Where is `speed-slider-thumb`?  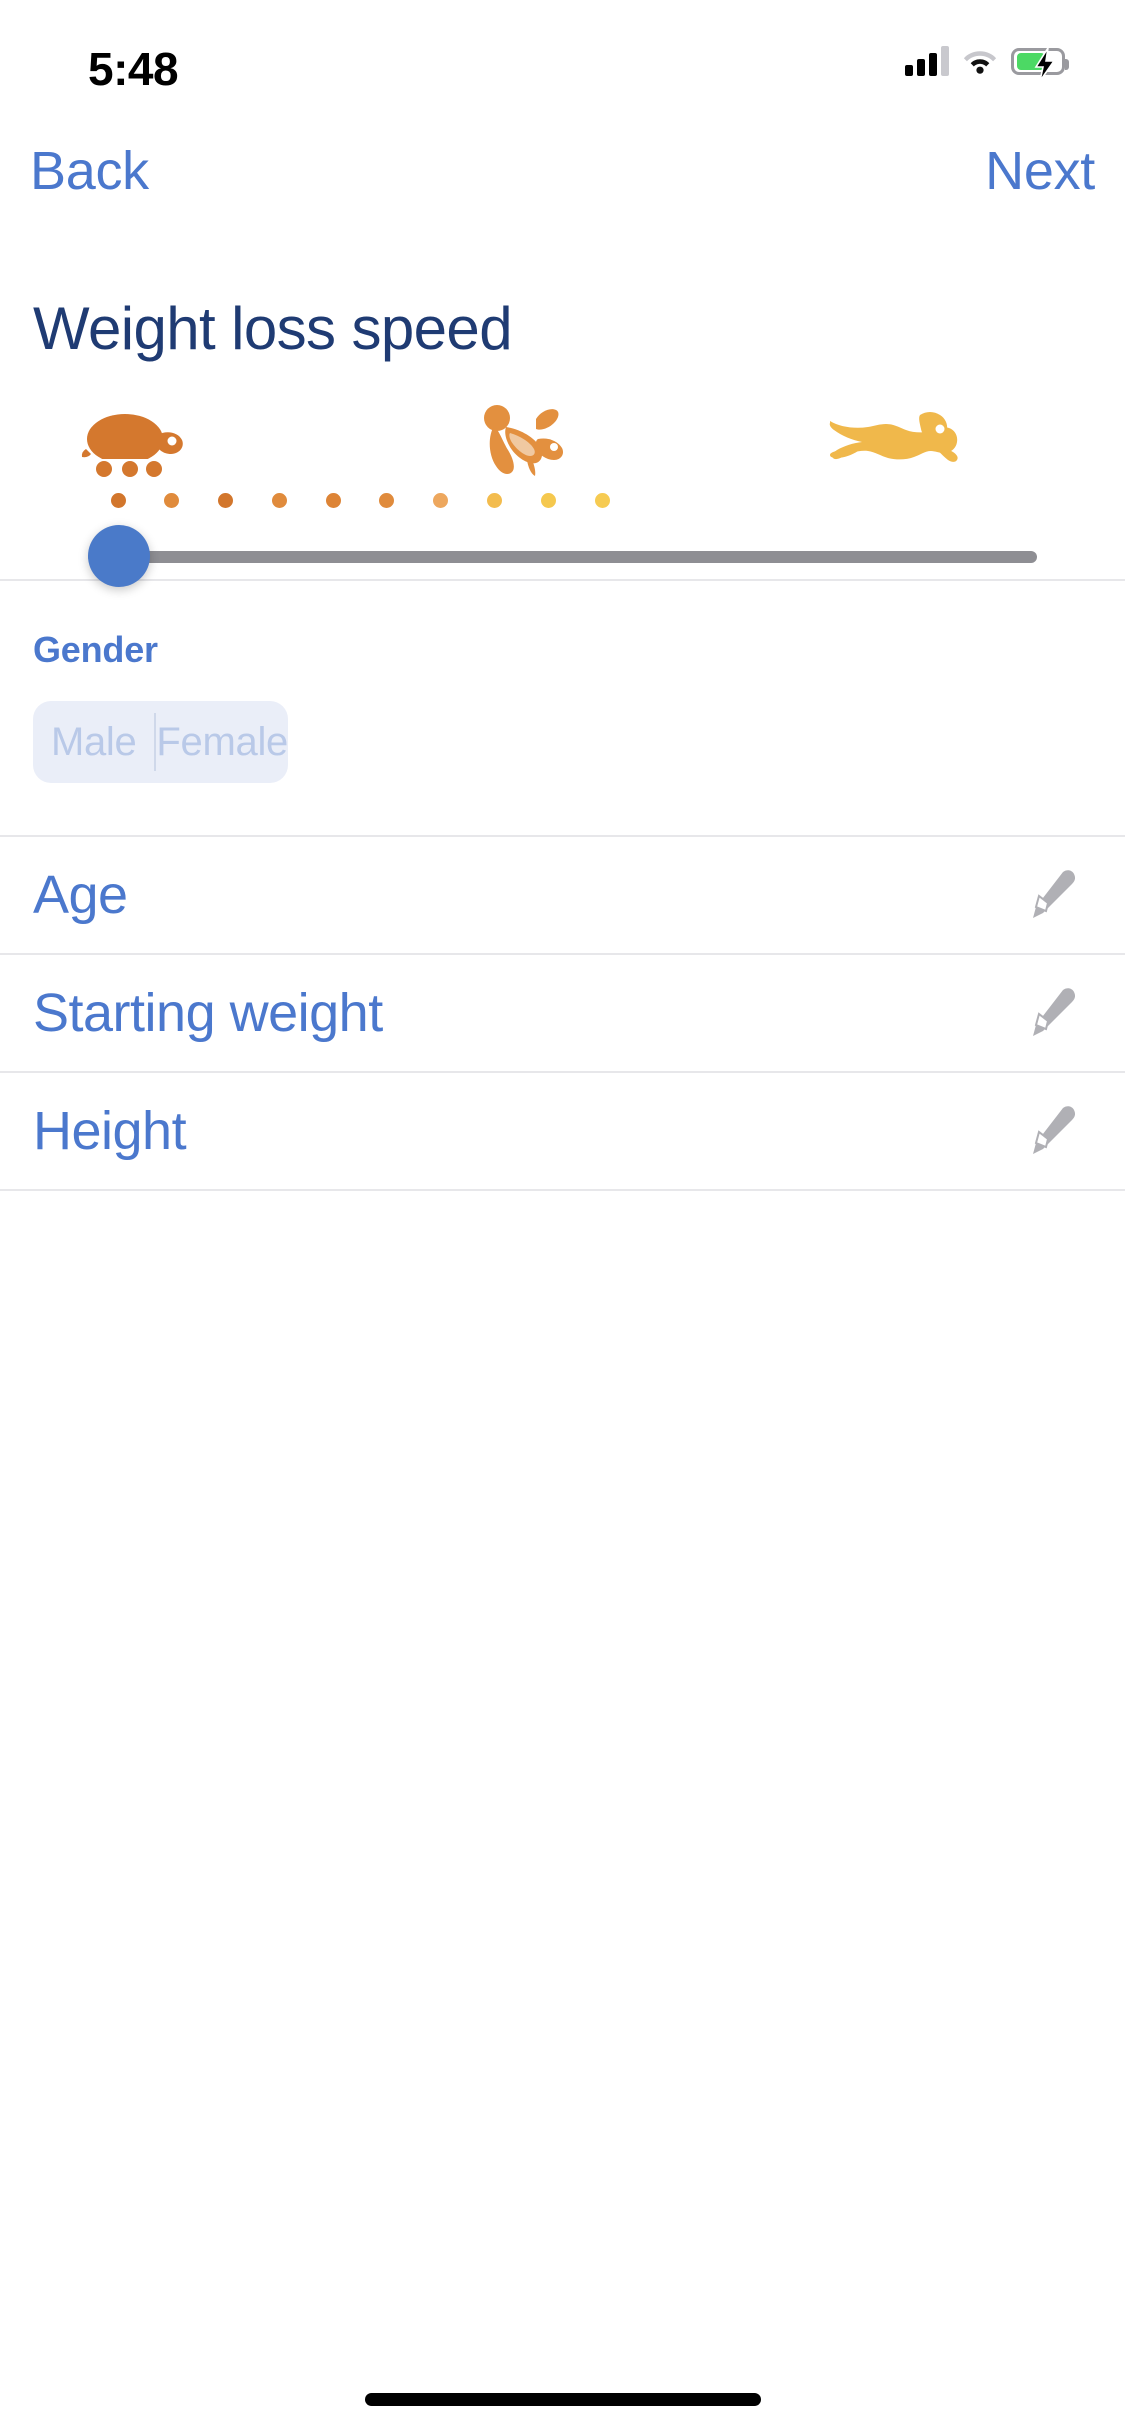 speed-slider-thumb is located at coordinates (119, 556).